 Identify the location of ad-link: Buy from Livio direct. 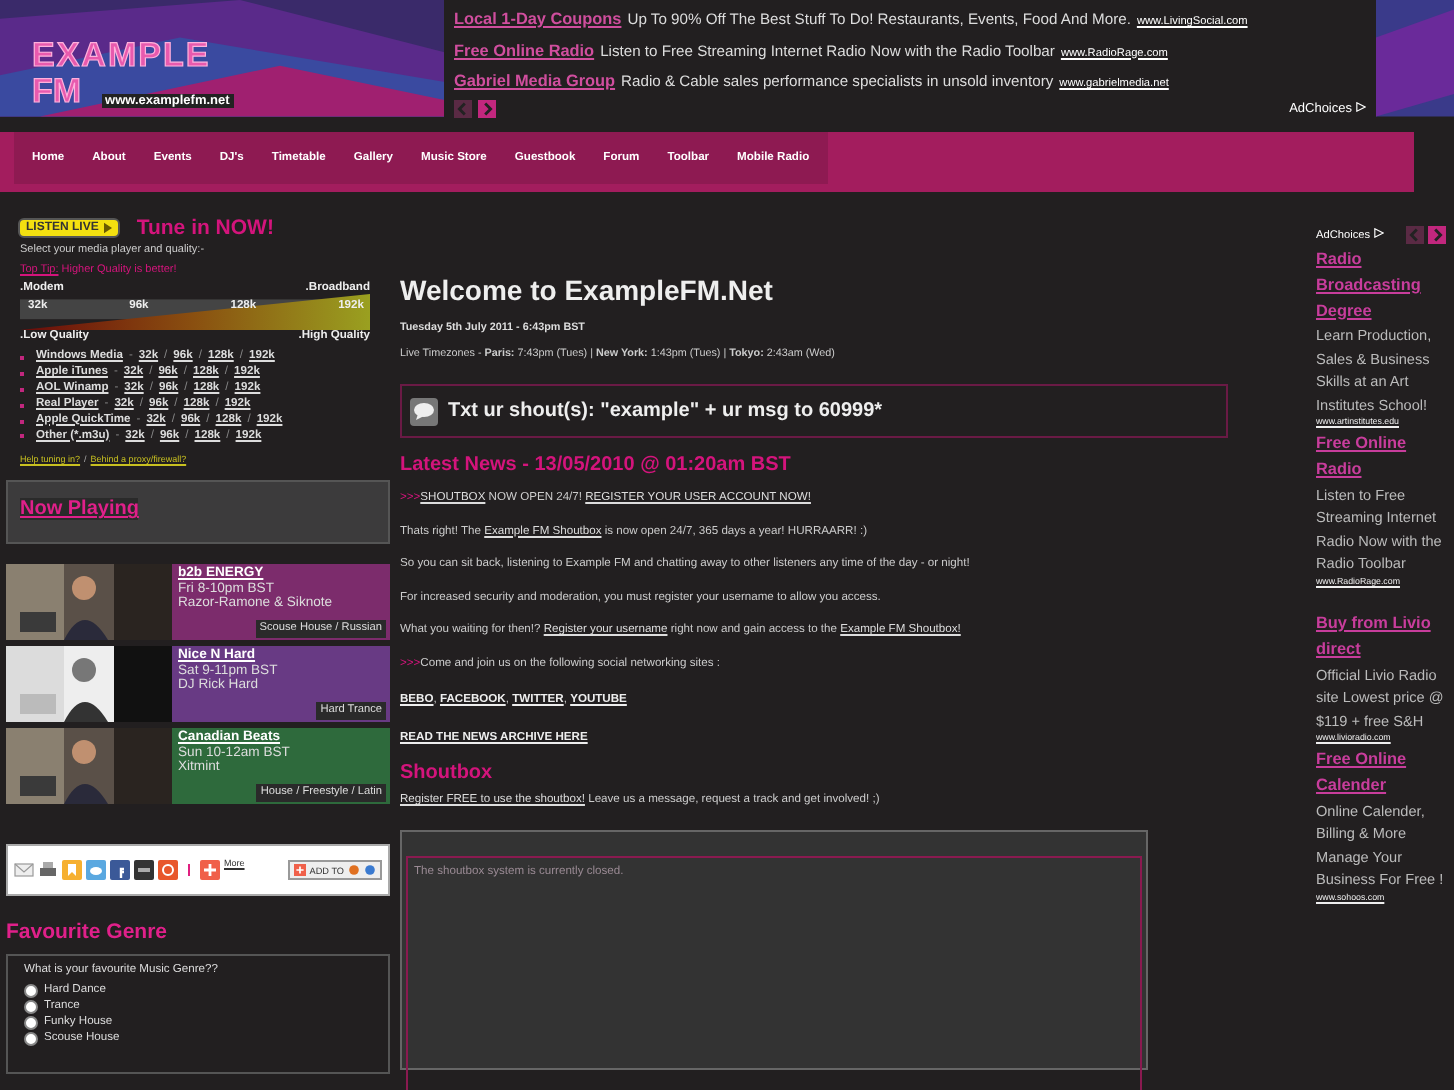
(1385, 637).